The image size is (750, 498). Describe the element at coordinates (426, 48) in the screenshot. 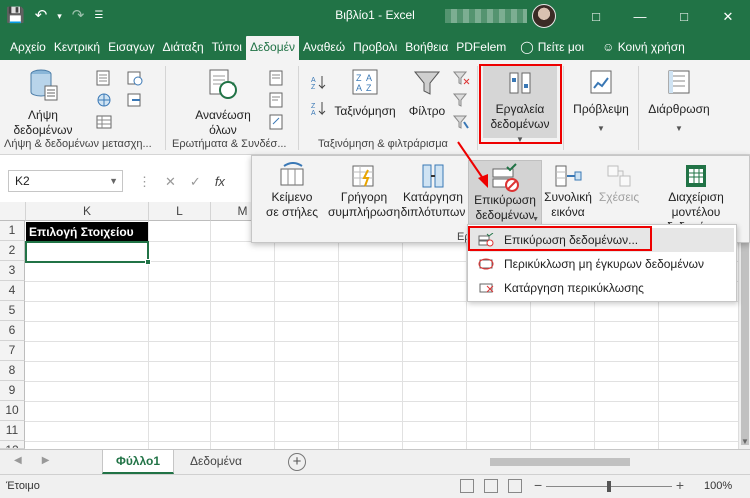

I see `tab-help: Βοήθεια` at that location.